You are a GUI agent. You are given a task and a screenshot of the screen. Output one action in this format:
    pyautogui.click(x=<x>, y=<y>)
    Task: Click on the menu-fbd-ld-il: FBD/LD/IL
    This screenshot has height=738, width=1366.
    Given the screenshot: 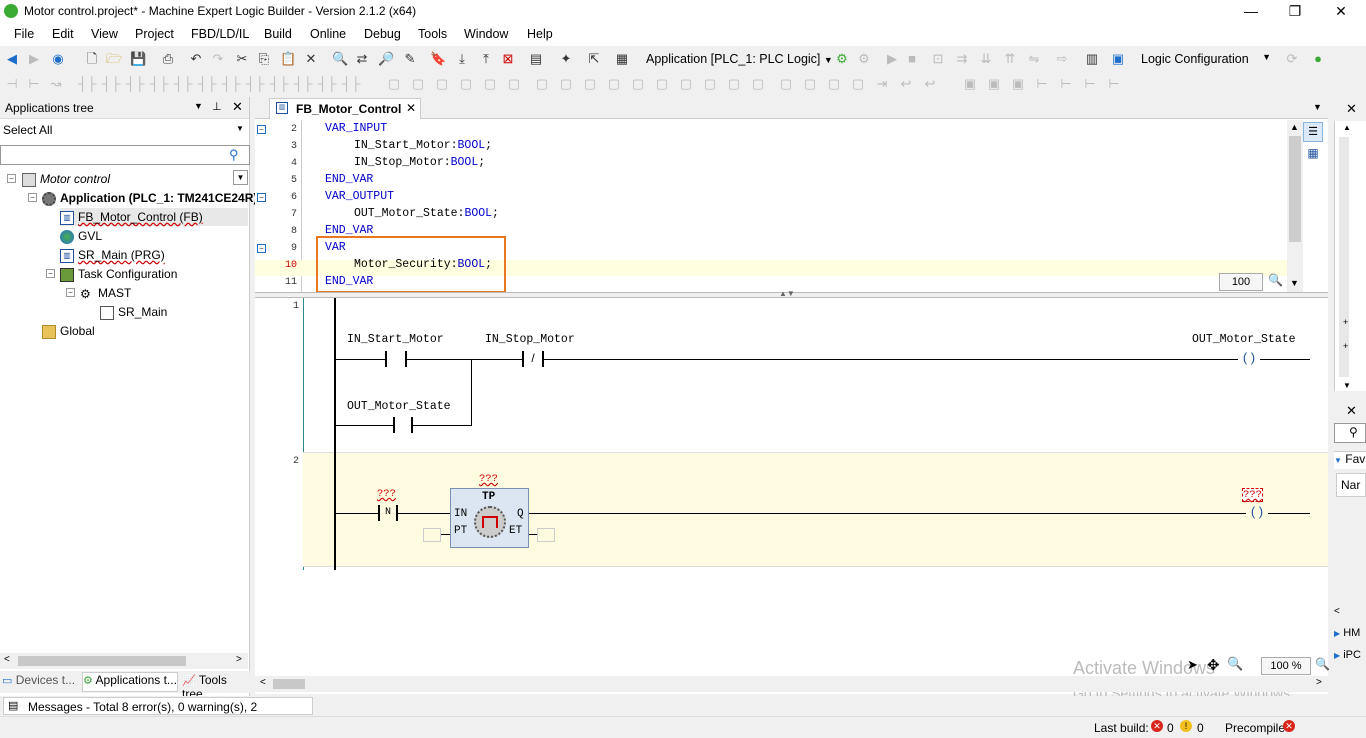 What is the action you would take?
    pyautogui.click(x=220, y=34)
    